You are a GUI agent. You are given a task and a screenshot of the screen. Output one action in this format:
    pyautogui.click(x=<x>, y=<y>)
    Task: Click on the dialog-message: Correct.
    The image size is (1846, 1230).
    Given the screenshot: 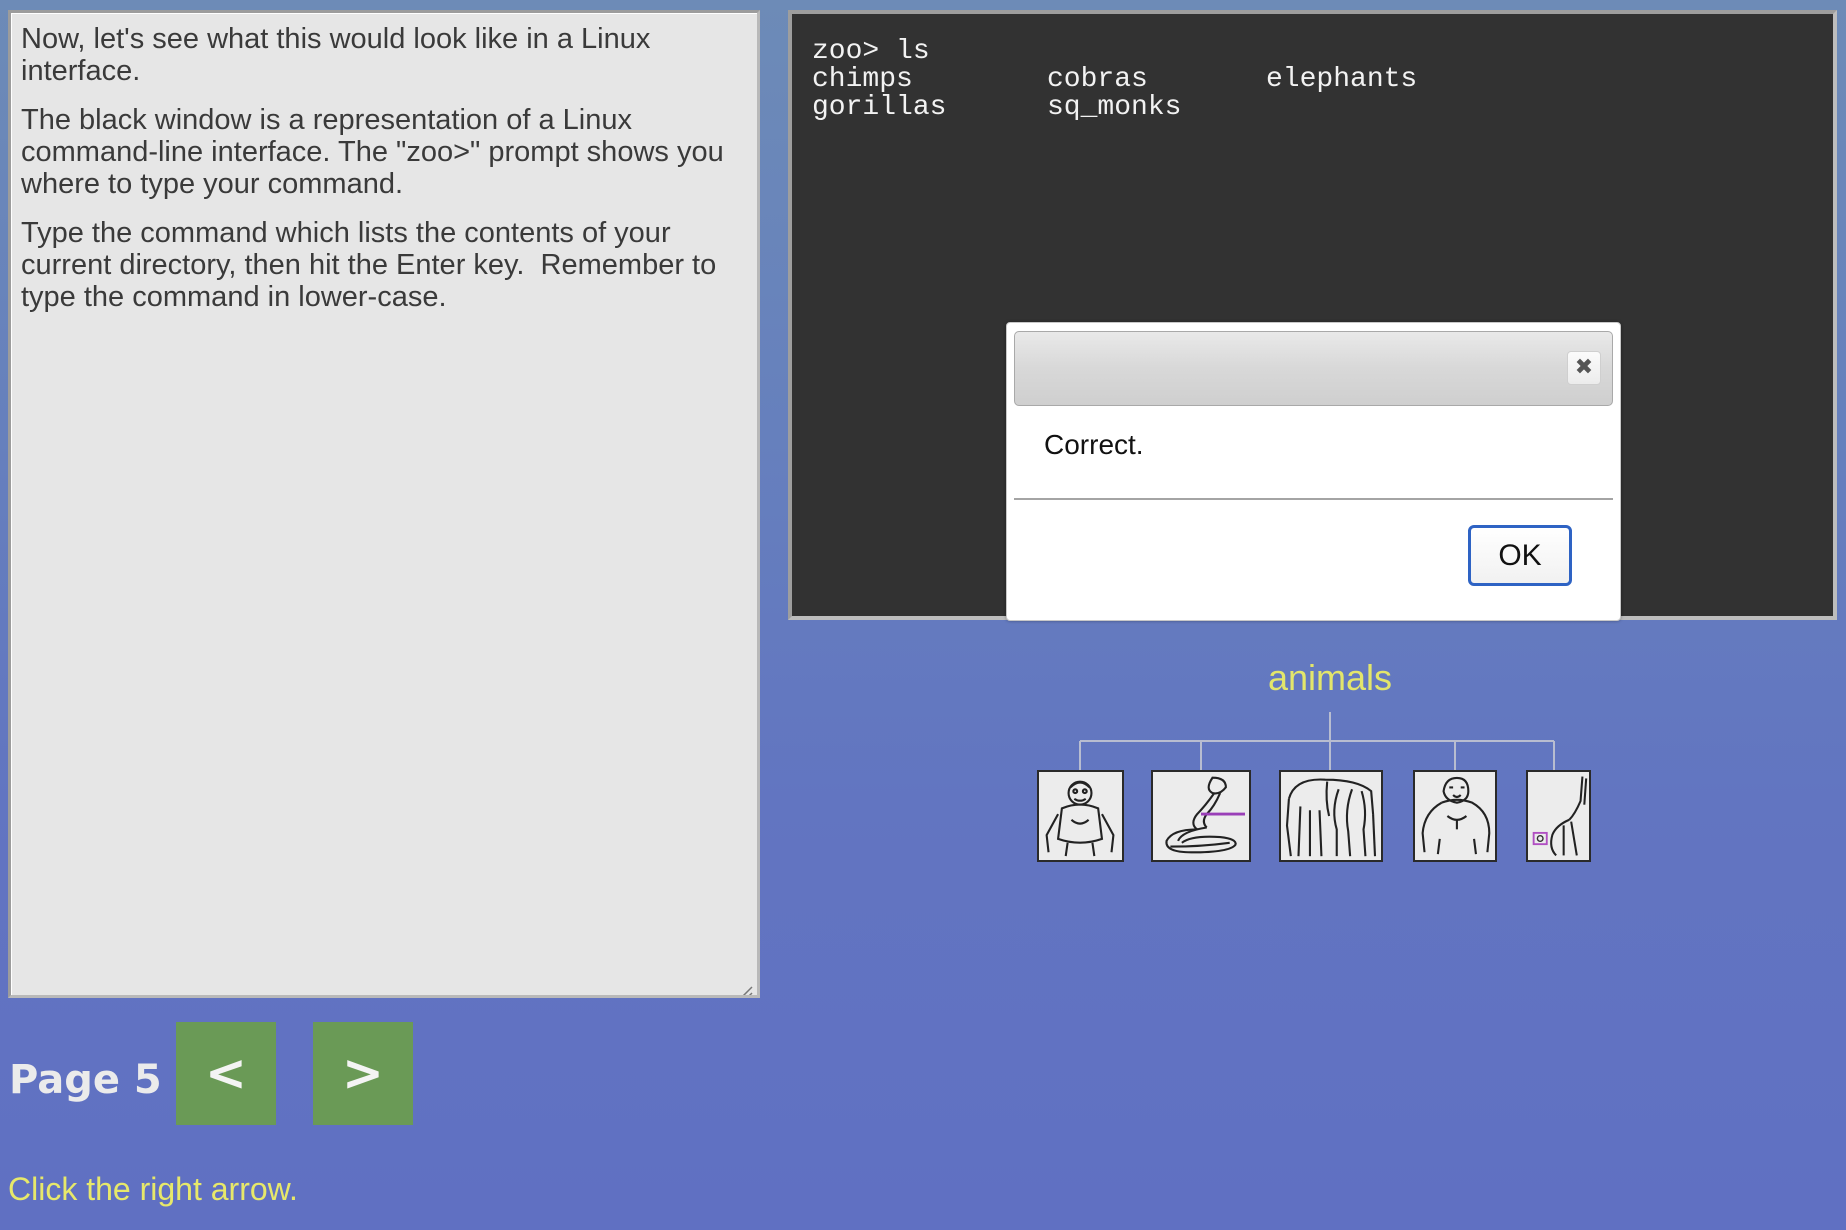 What is the action you would take?
    pyautogui.click(x=1094, y=444)
    